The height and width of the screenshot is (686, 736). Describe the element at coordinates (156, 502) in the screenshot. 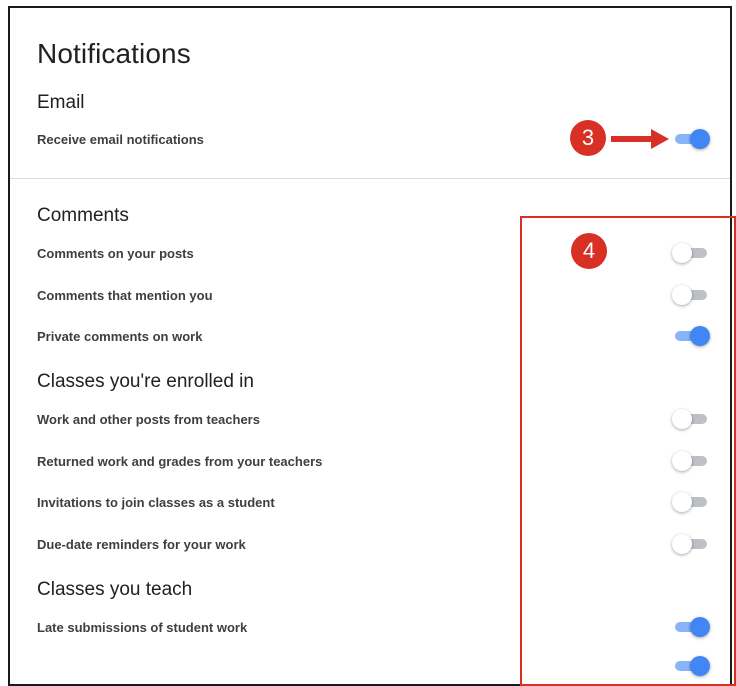

I see `row-label-invitations: Invitations to join classes as a student` at that location.